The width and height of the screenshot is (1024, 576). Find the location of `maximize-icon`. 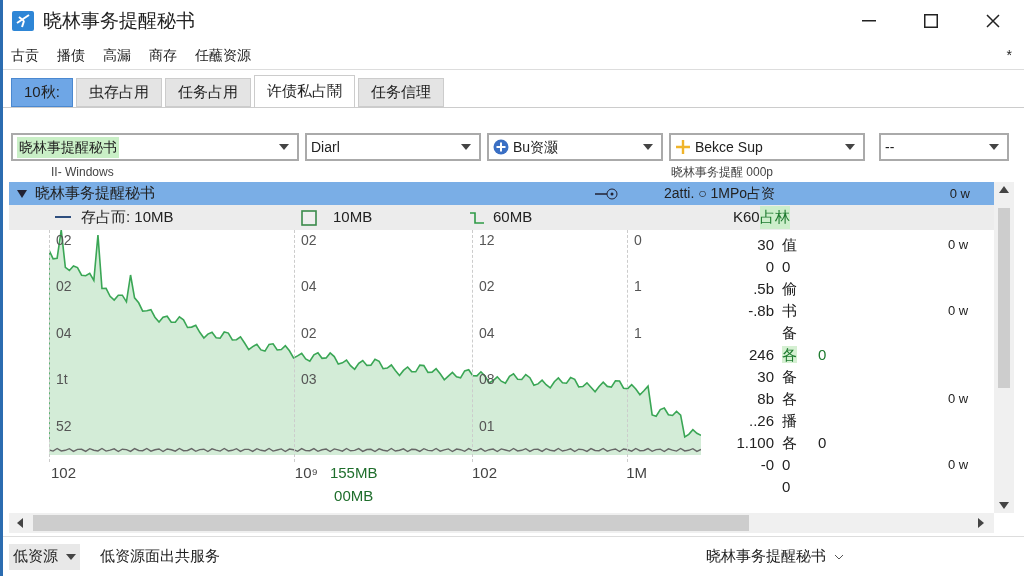

maximize-icon is located at coordinates (931, 21).